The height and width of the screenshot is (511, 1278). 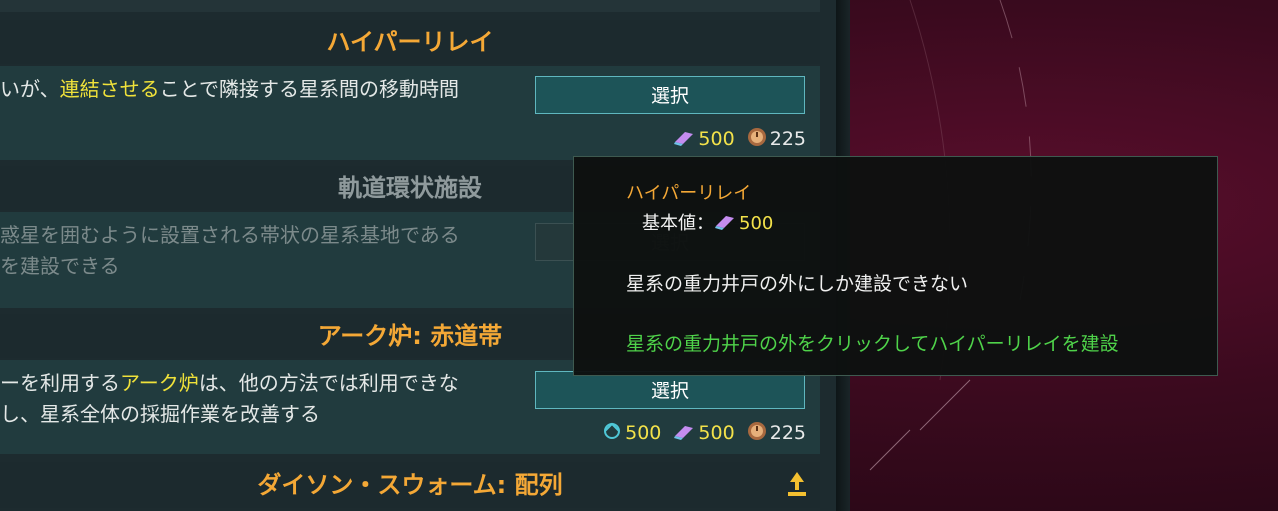 I want to click on section-header-hyper-relay: ハイパーリレイ, so click(x=410, y=42).